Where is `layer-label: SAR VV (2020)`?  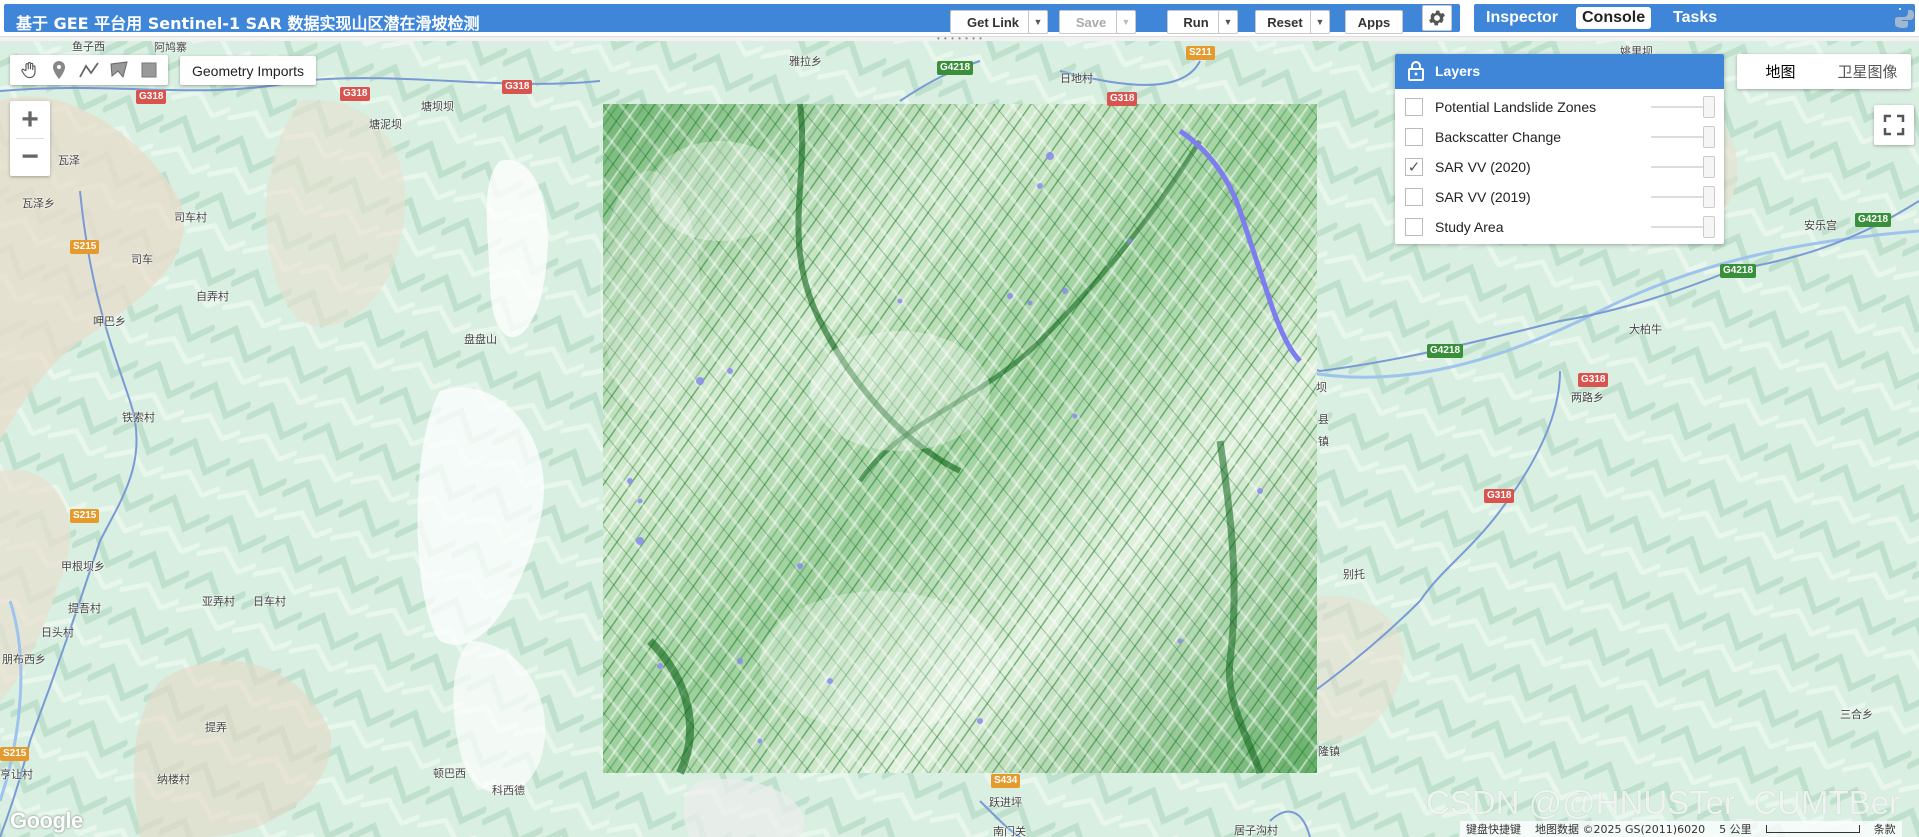
layer-label: SAR VV (2020) is located at coordinates (1483, 167).